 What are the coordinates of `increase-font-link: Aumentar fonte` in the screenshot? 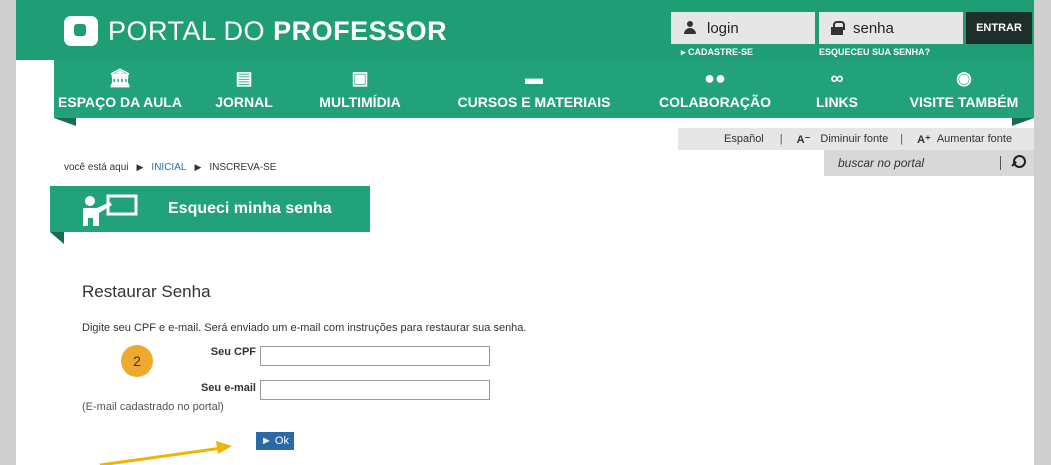 It's located at (974, 139).